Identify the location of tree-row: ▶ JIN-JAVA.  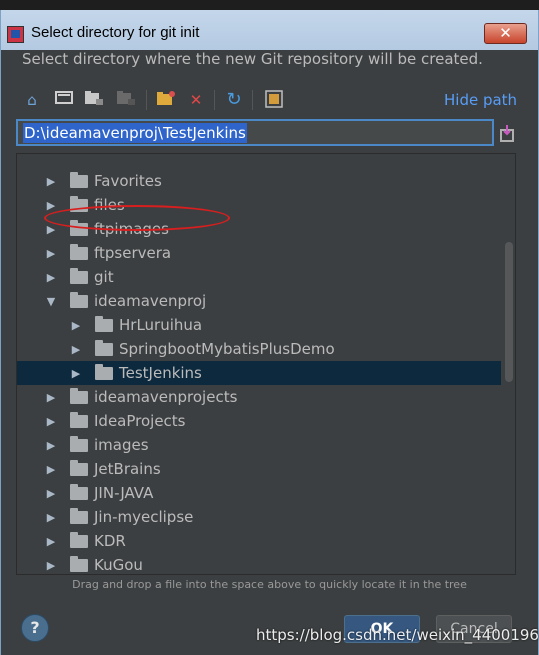
(259, 493).